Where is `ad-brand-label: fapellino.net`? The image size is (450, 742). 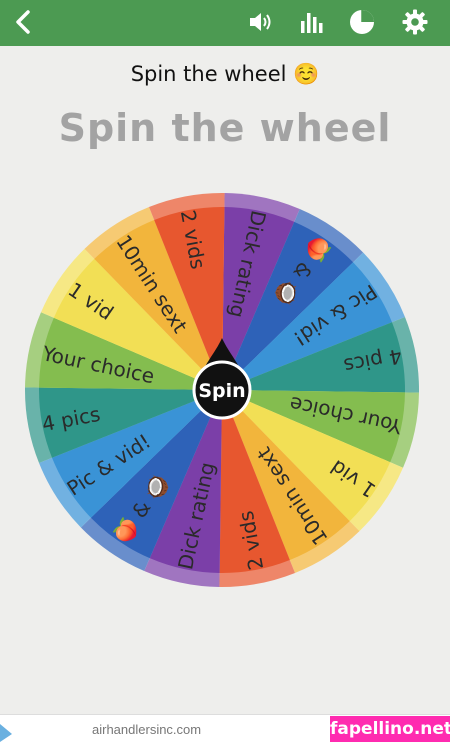 ad-brand-label: fapellino.net is located at coordinates (390, 729).